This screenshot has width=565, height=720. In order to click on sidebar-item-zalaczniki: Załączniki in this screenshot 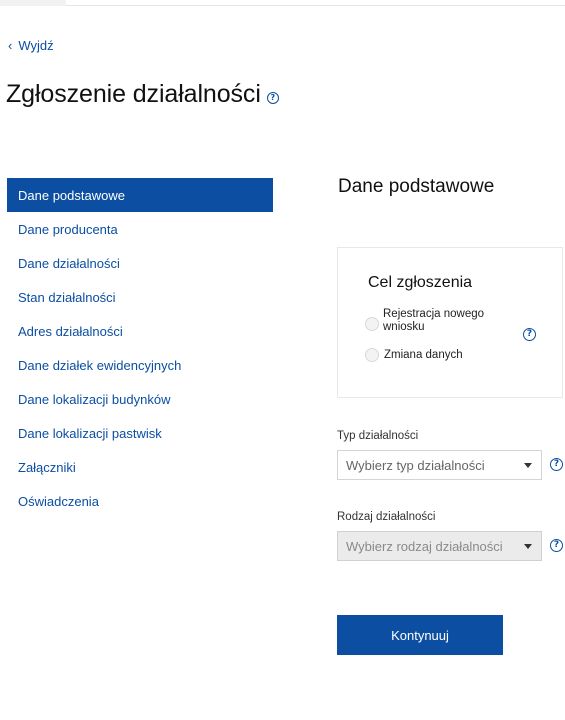, I will do `click(140, 467)`.